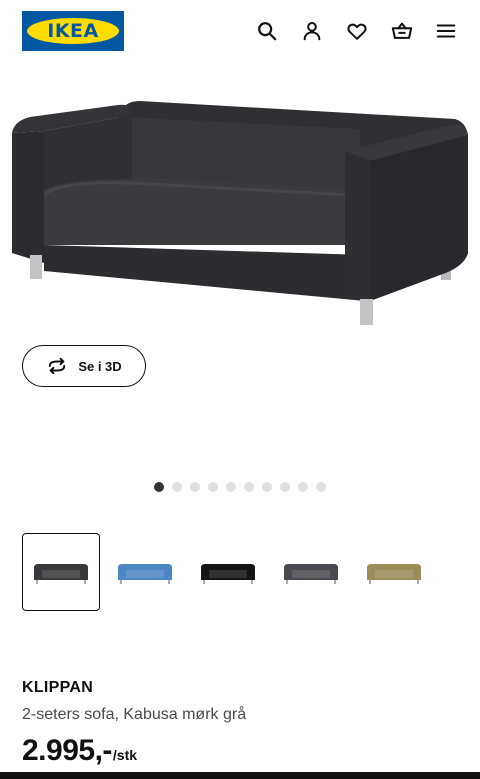  I want to click on rotate-3d-icon, so click(57, 366).